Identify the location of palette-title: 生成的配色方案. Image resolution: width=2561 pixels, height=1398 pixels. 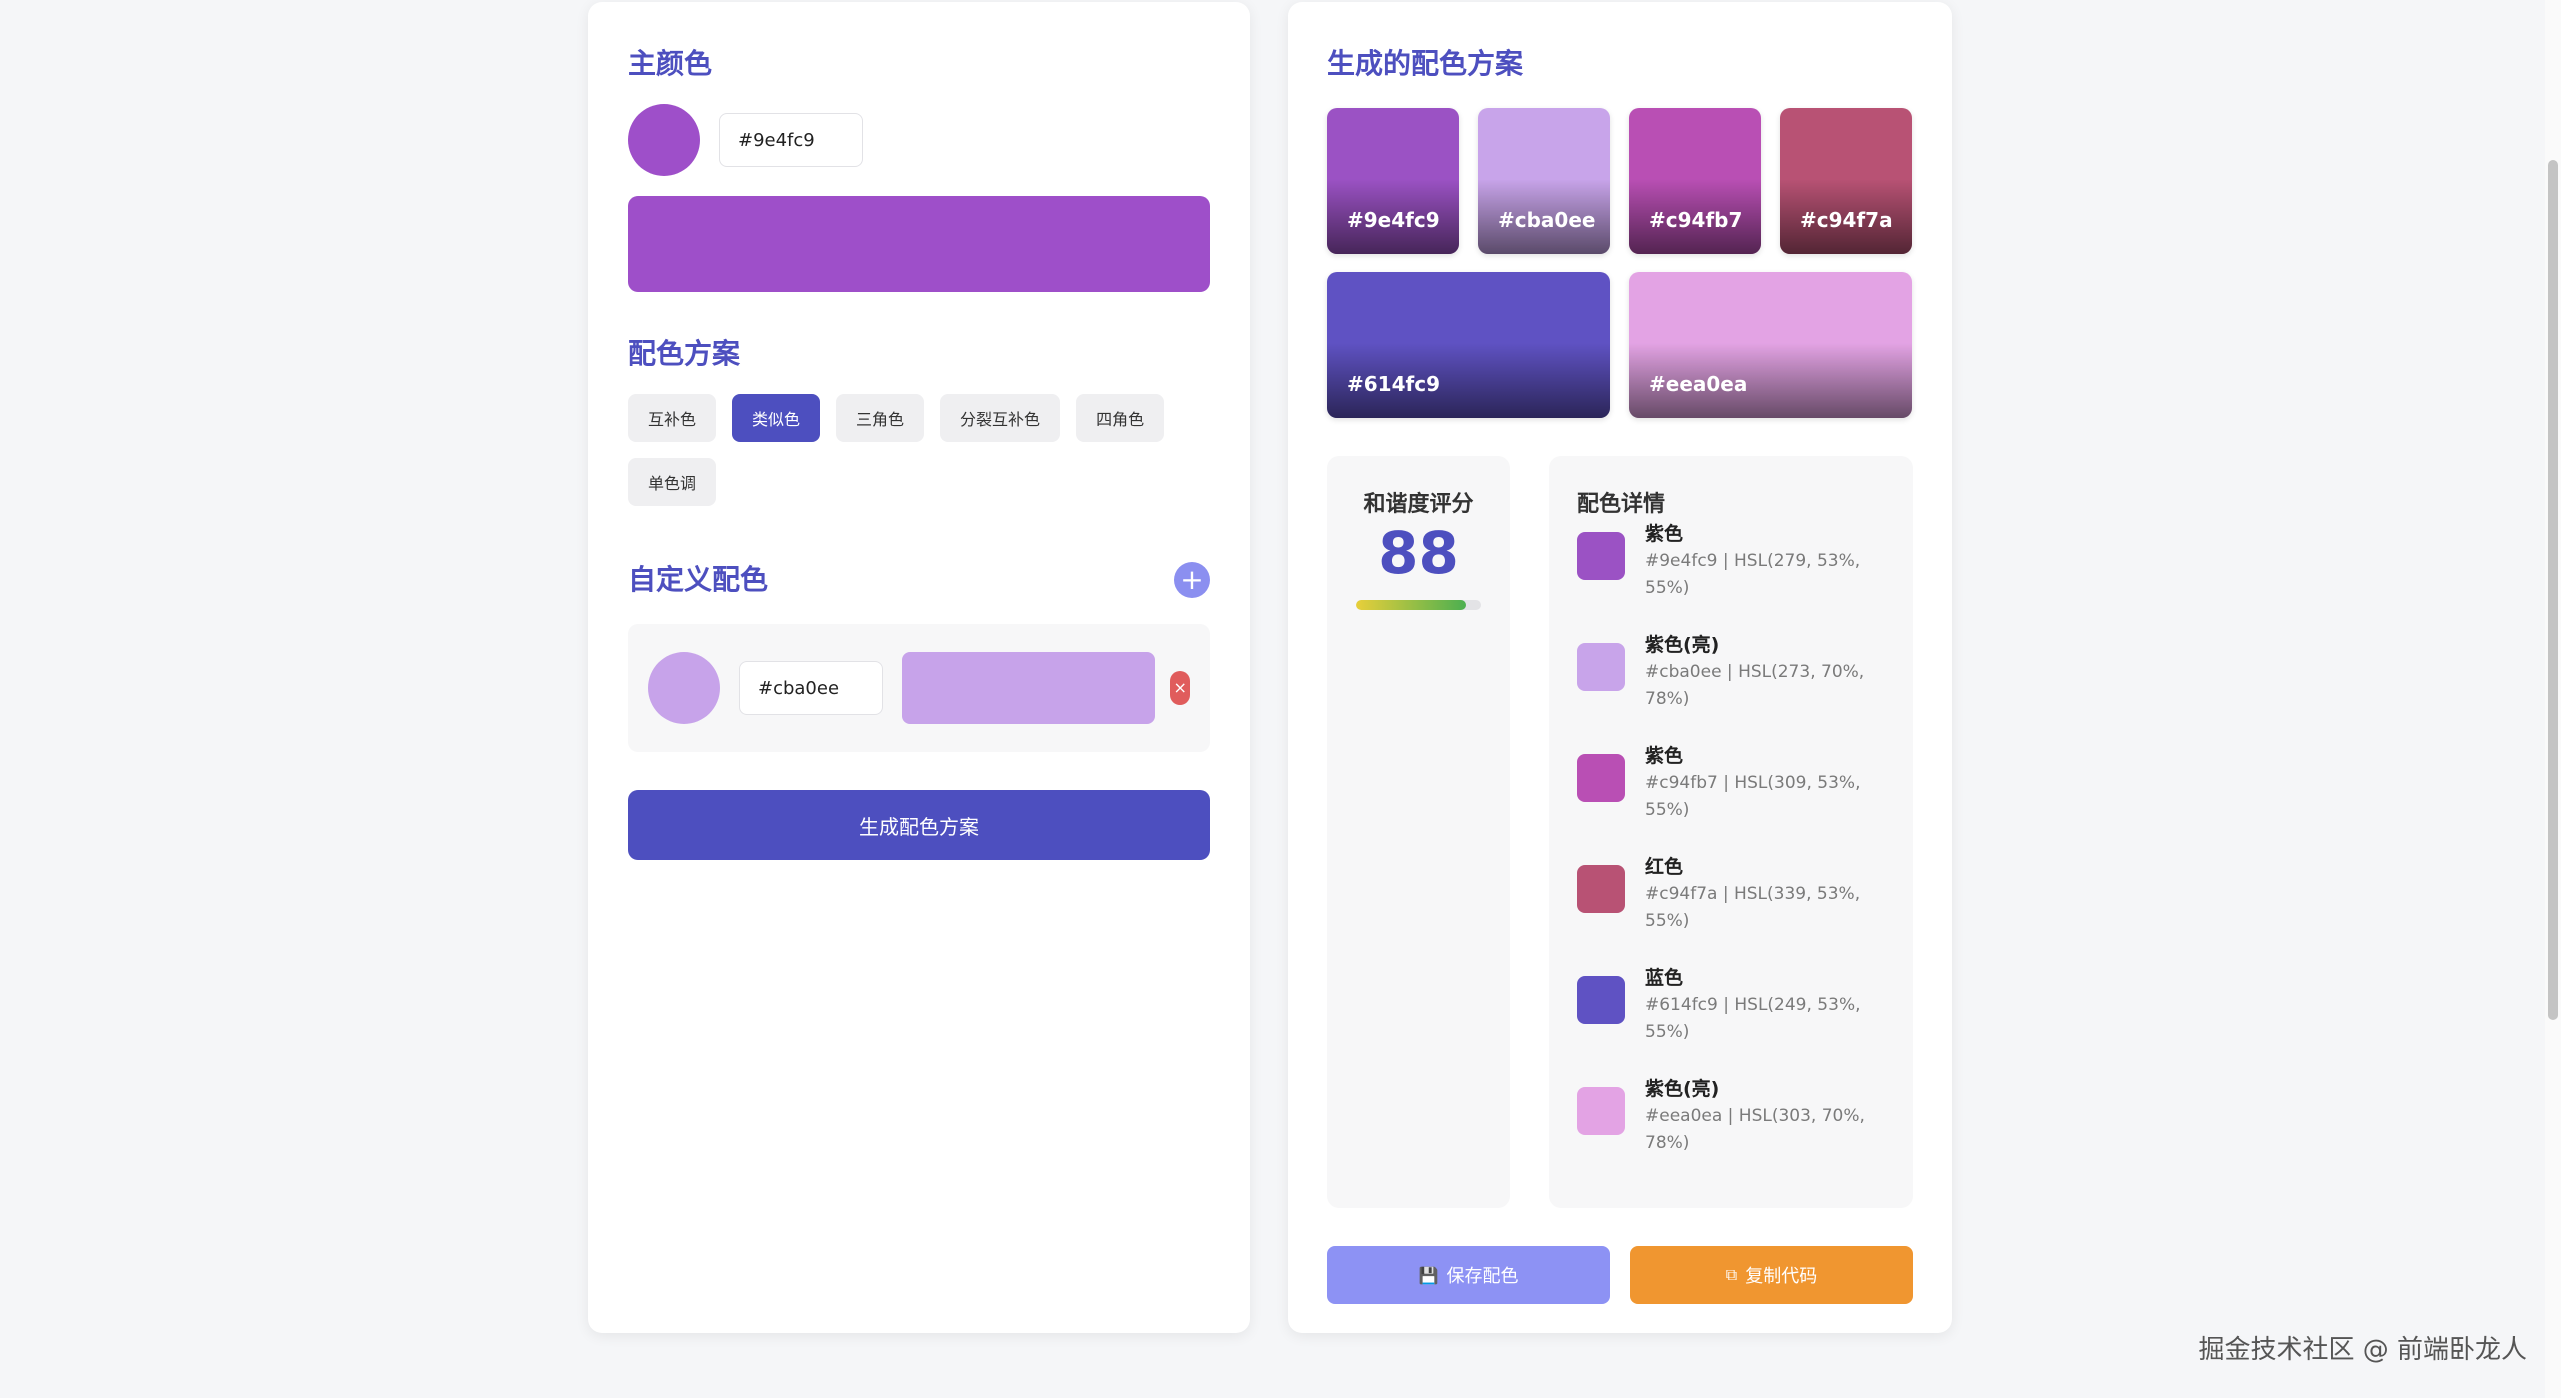
(1425, 63).